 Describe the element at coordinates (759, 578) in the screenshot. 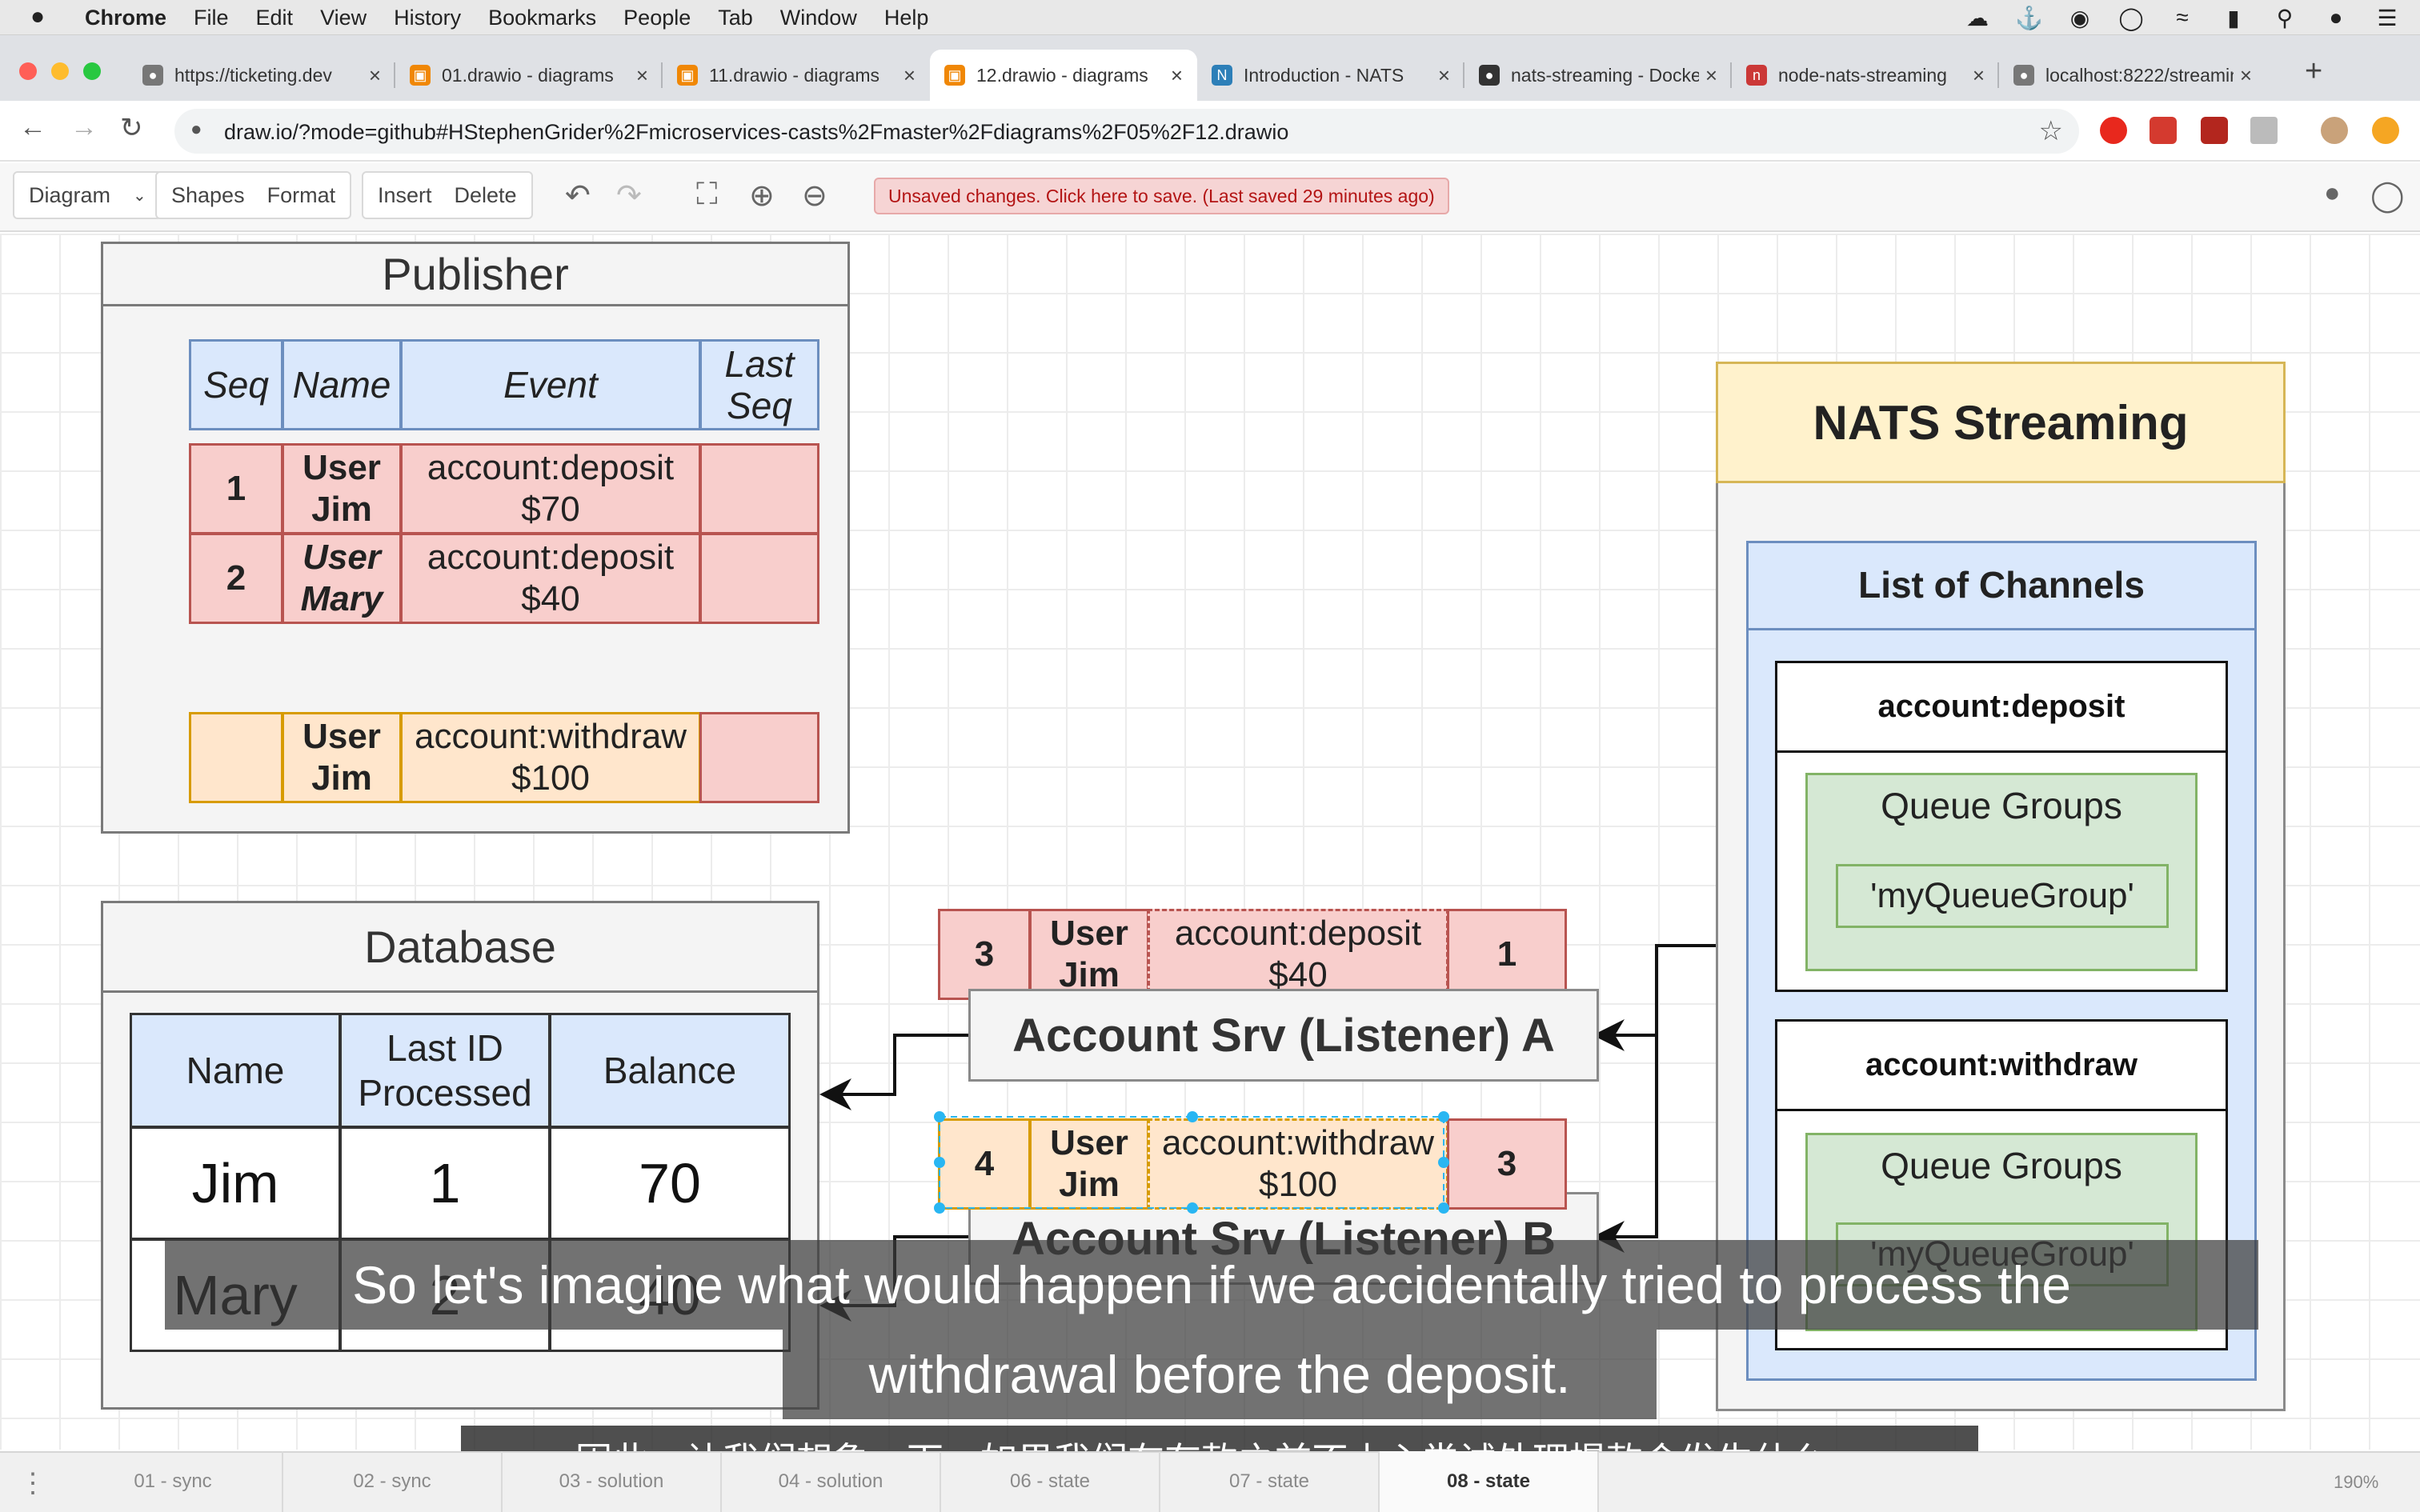

I see `publisher-row2-last-seq` at that location.